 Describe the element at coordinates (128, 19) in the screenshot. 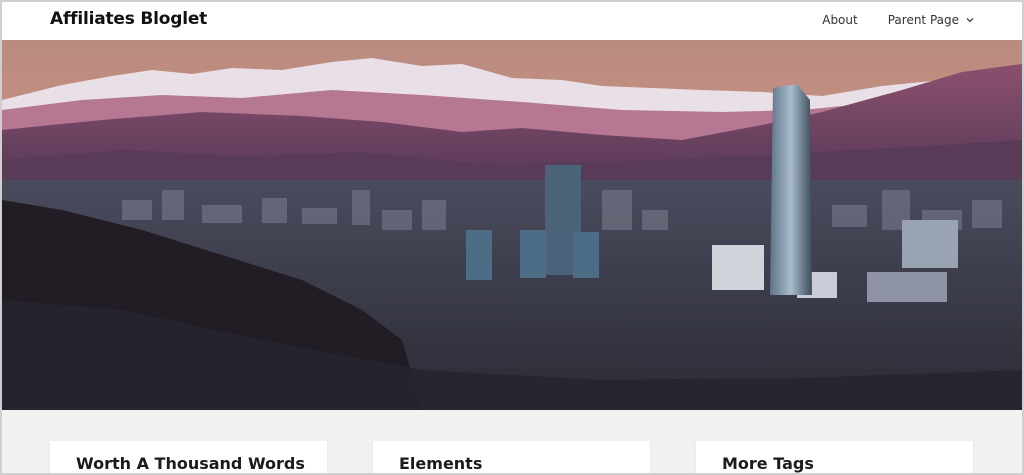

I see `site-title: Affiliates Bloglet` at that location.